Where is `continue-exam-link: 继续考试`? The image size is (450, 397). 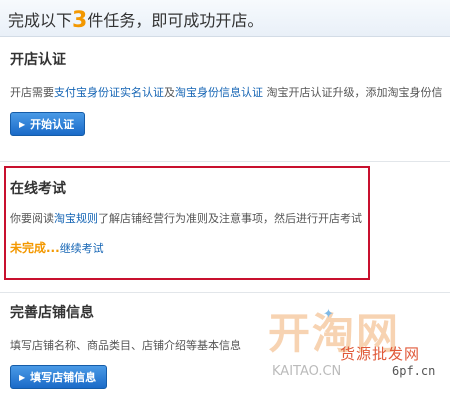 continue-exam-link: 继续考试 is located at coordinates (82, 248).